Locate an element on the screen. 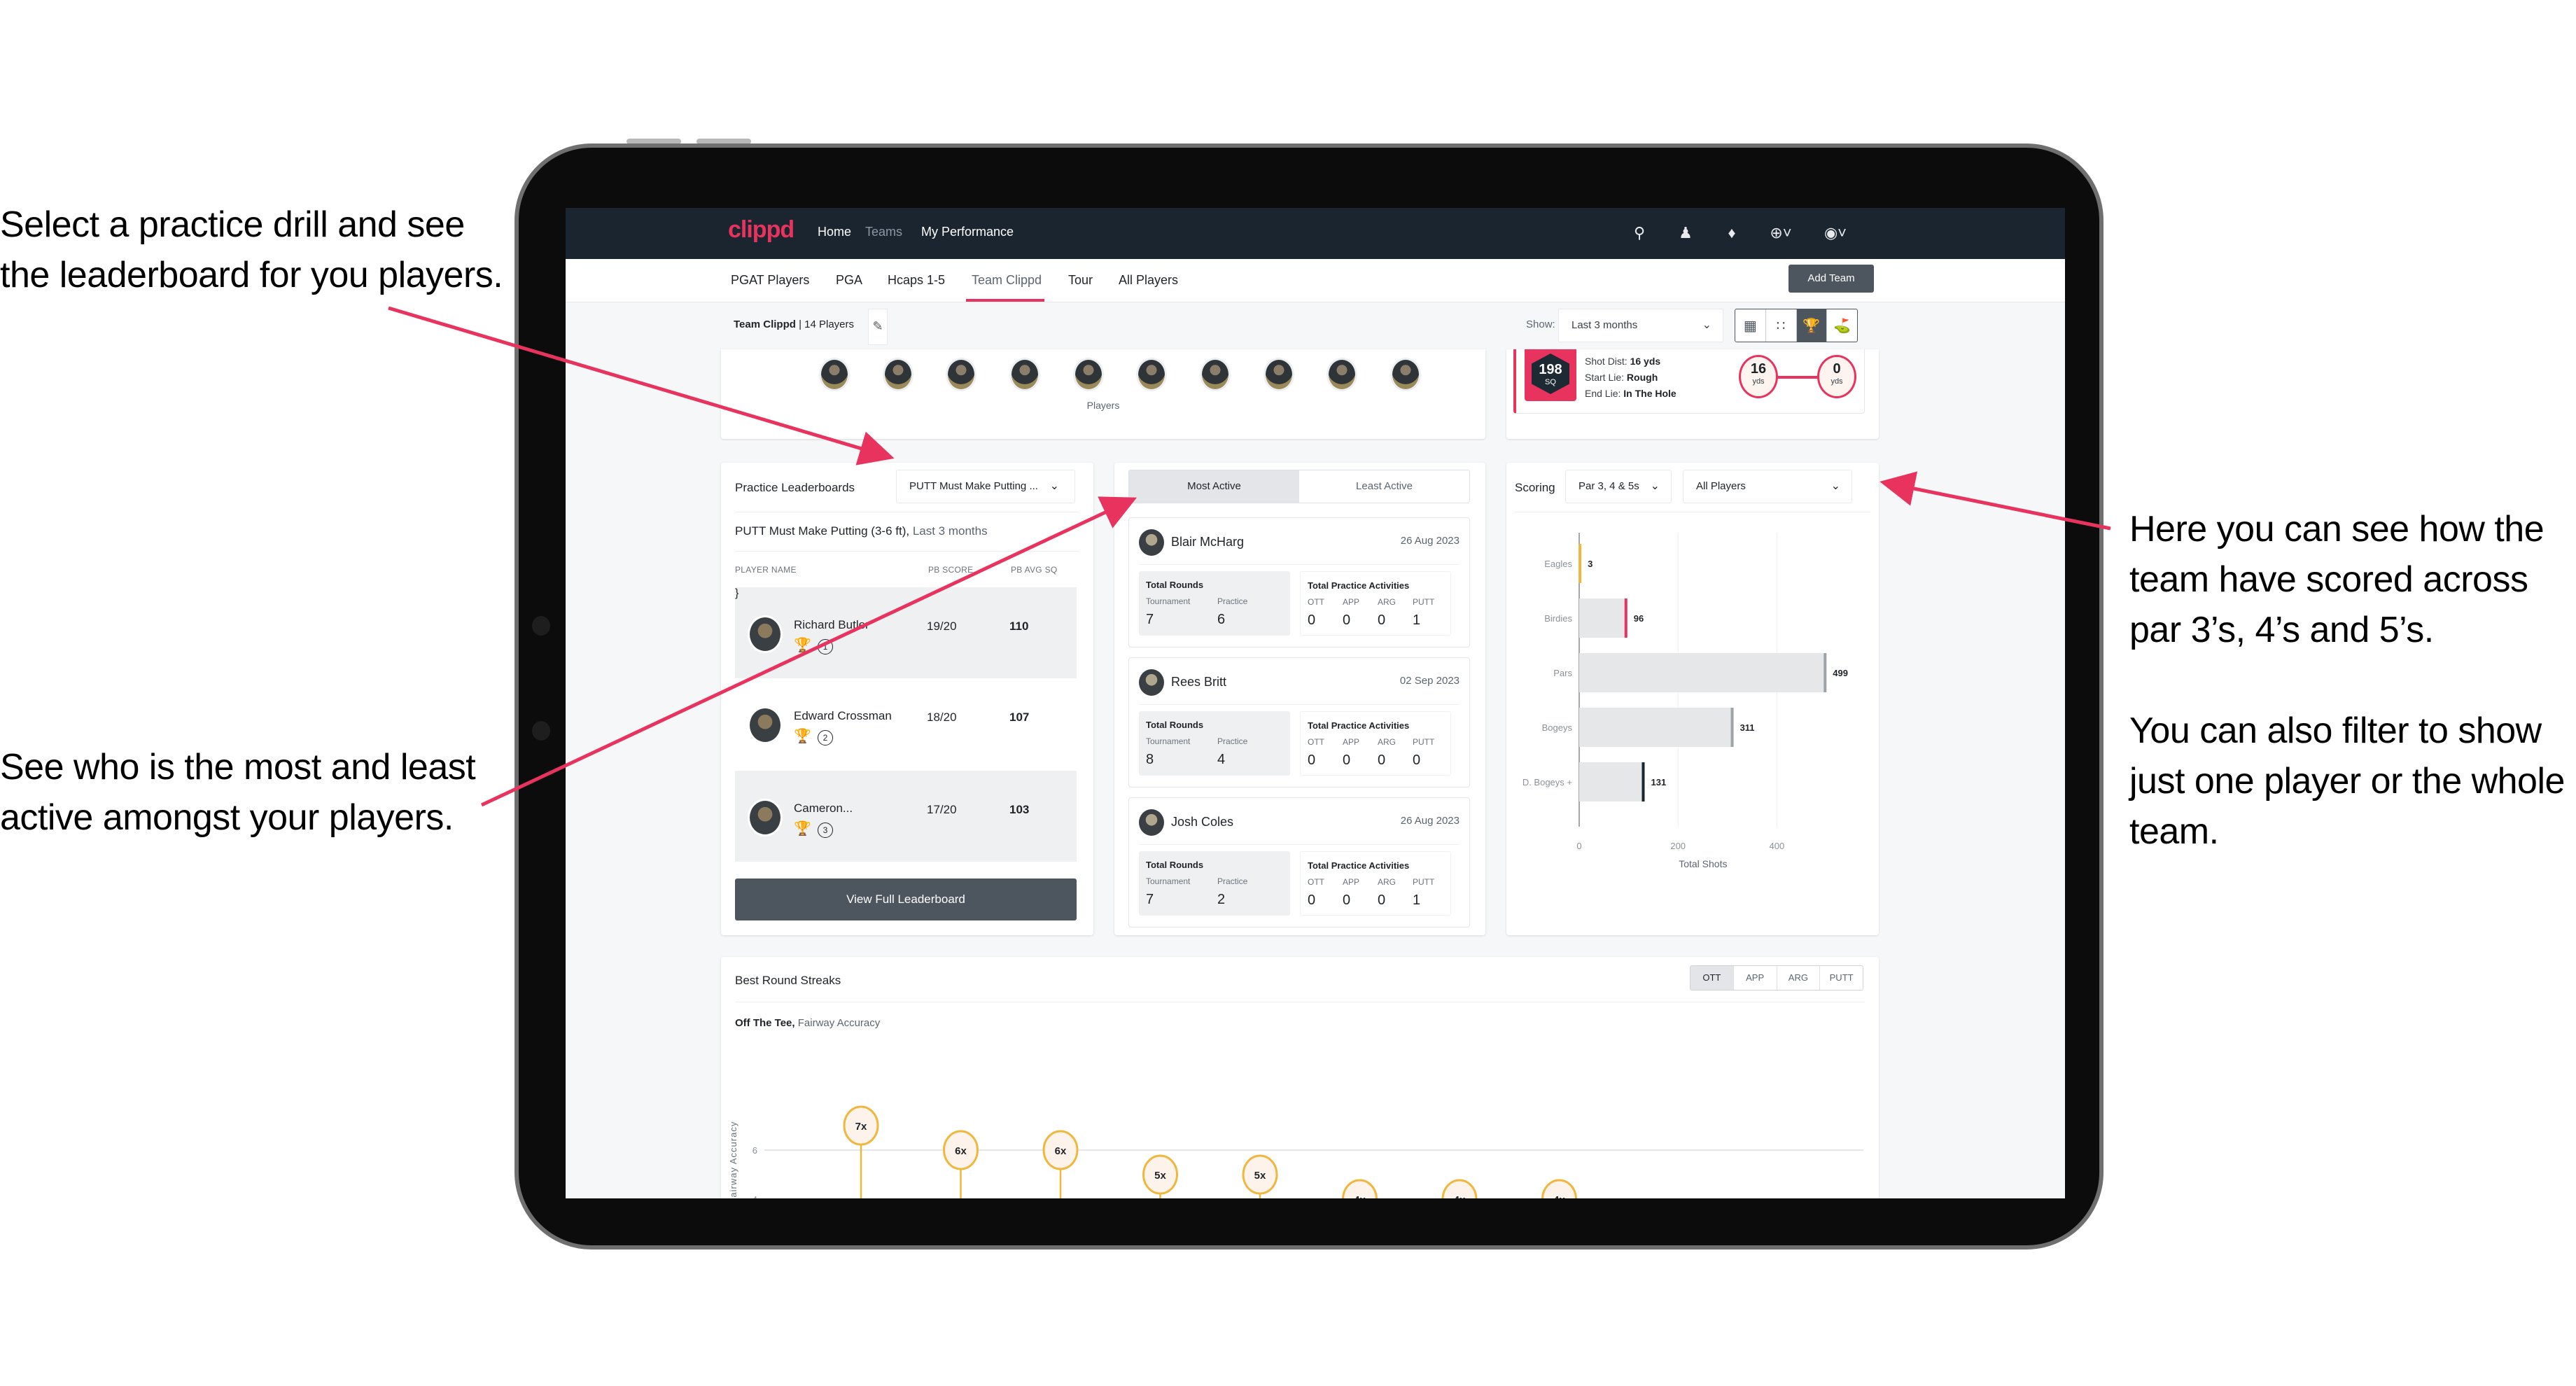 The image size is (2576, 1386). streak-subtitle: Off The Tee, Fairway Accuracy is located at coordinates (807, 1023).